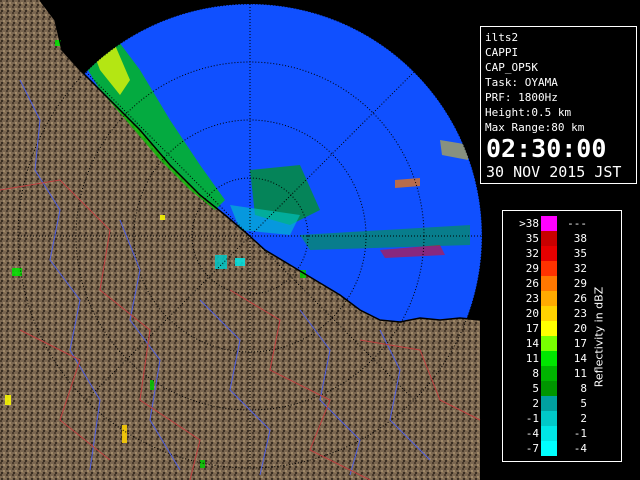 The width and height of the screenshot is (640, 480). I want to click on legend-row: -7 -4, so click(562, 448).